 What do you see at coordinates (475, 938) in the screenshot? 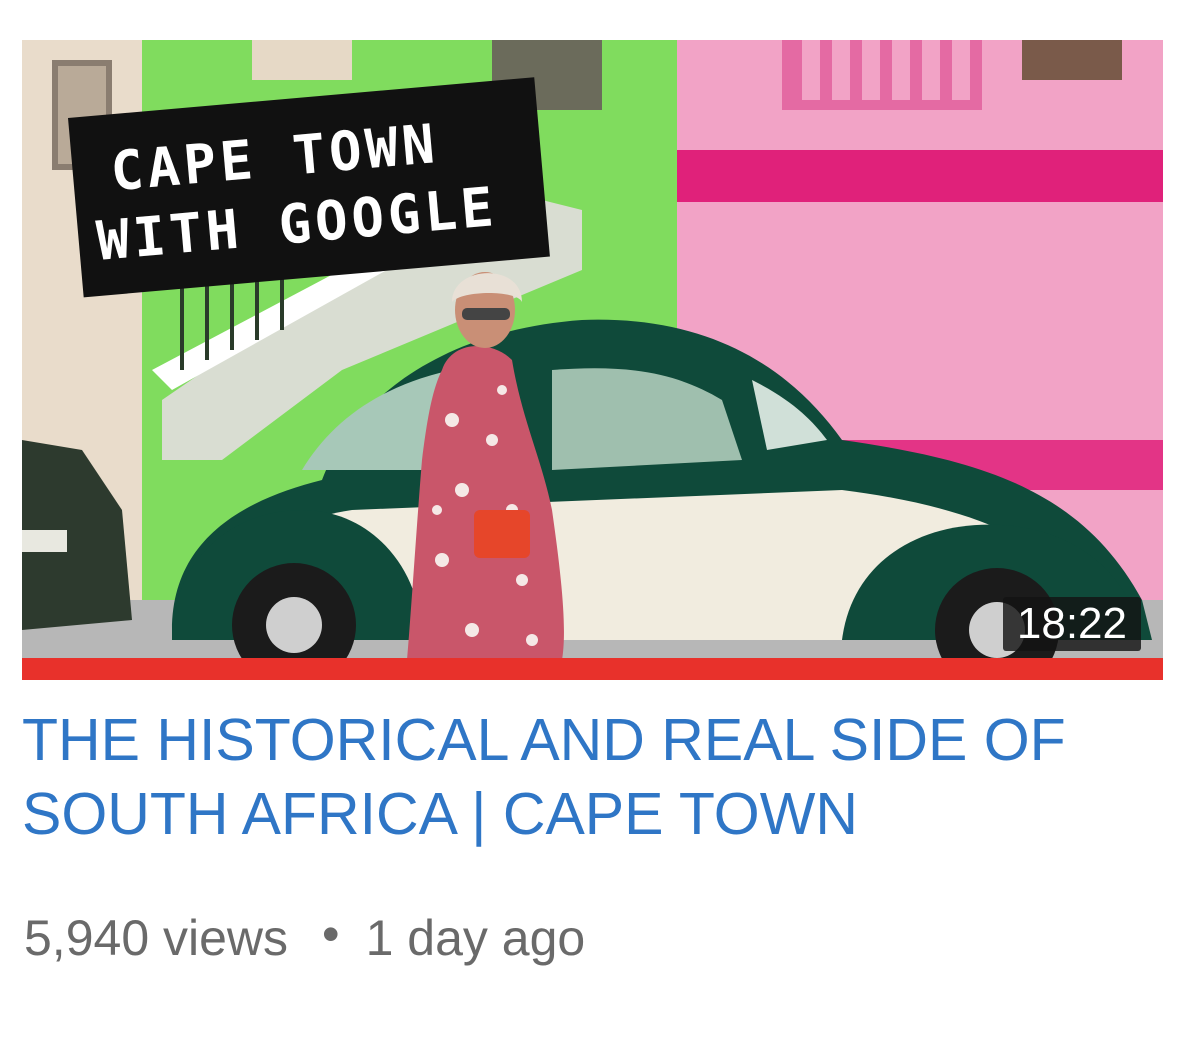
I see `upload-age: 1 day ago` at bounding box center [475, 938].